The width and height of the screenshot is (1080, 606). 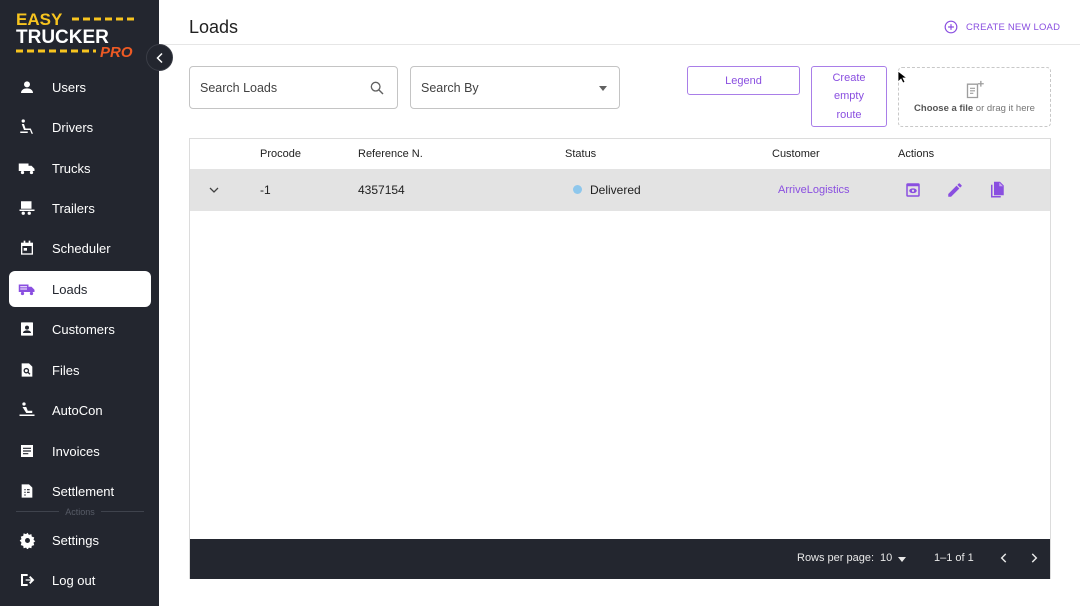 What do you see at coordinates (62, 37) in the screenshot?
I see `logo-word-trucker: TRUCKER` at bounding box center [62, 37].